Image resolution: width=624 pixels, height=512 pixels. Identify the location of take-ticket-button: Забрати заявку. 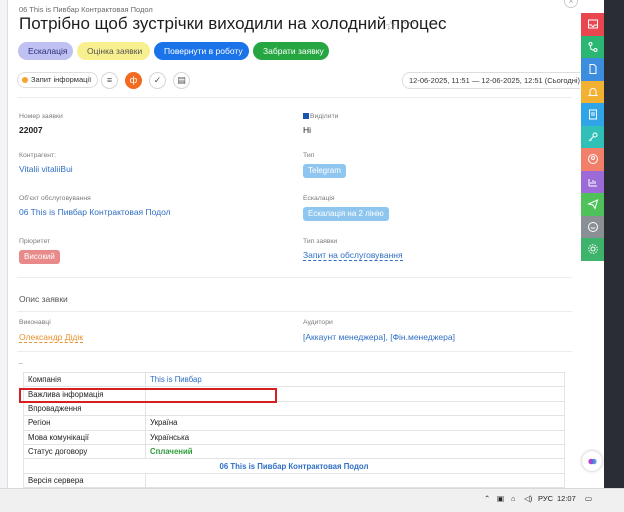
(291, 51).